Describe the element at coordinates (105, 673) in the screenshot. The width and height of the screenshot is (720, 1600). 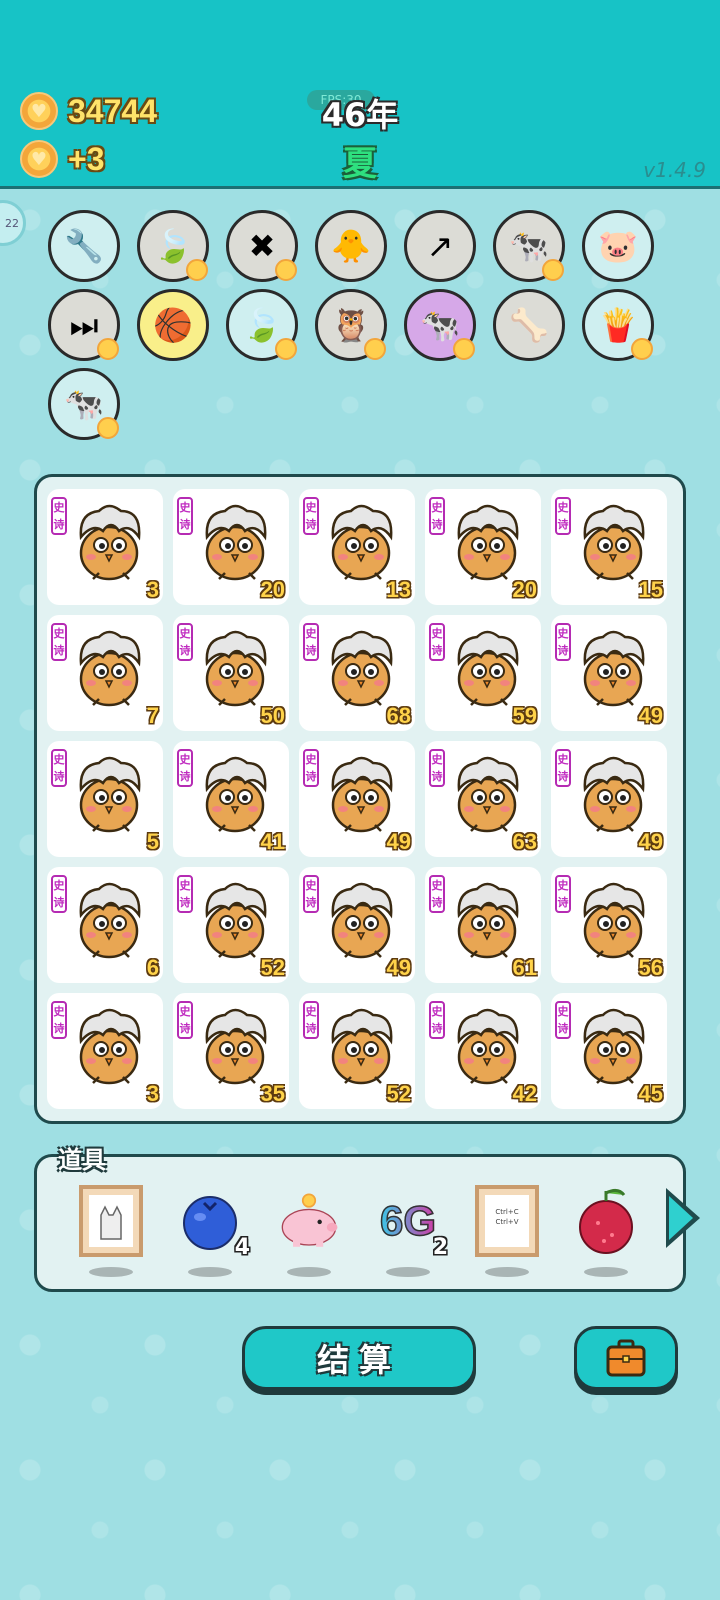
I see `board-cell: 史诗 7` at that location.